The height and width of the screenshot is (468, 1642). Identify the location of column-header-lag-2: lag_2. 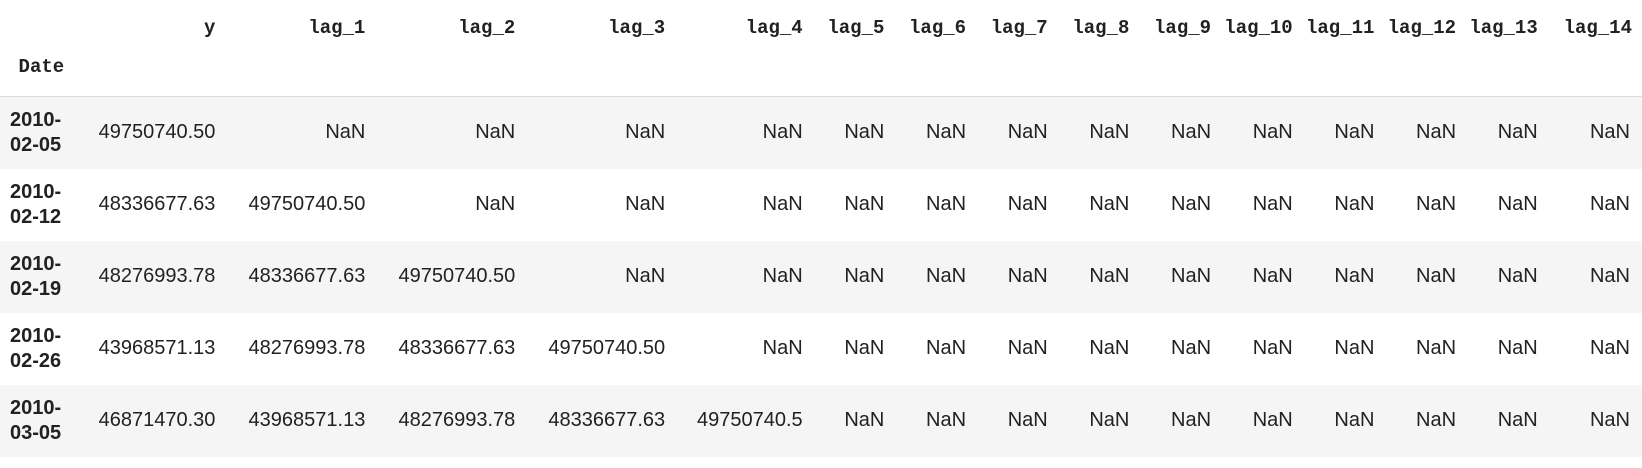
(487, 28).